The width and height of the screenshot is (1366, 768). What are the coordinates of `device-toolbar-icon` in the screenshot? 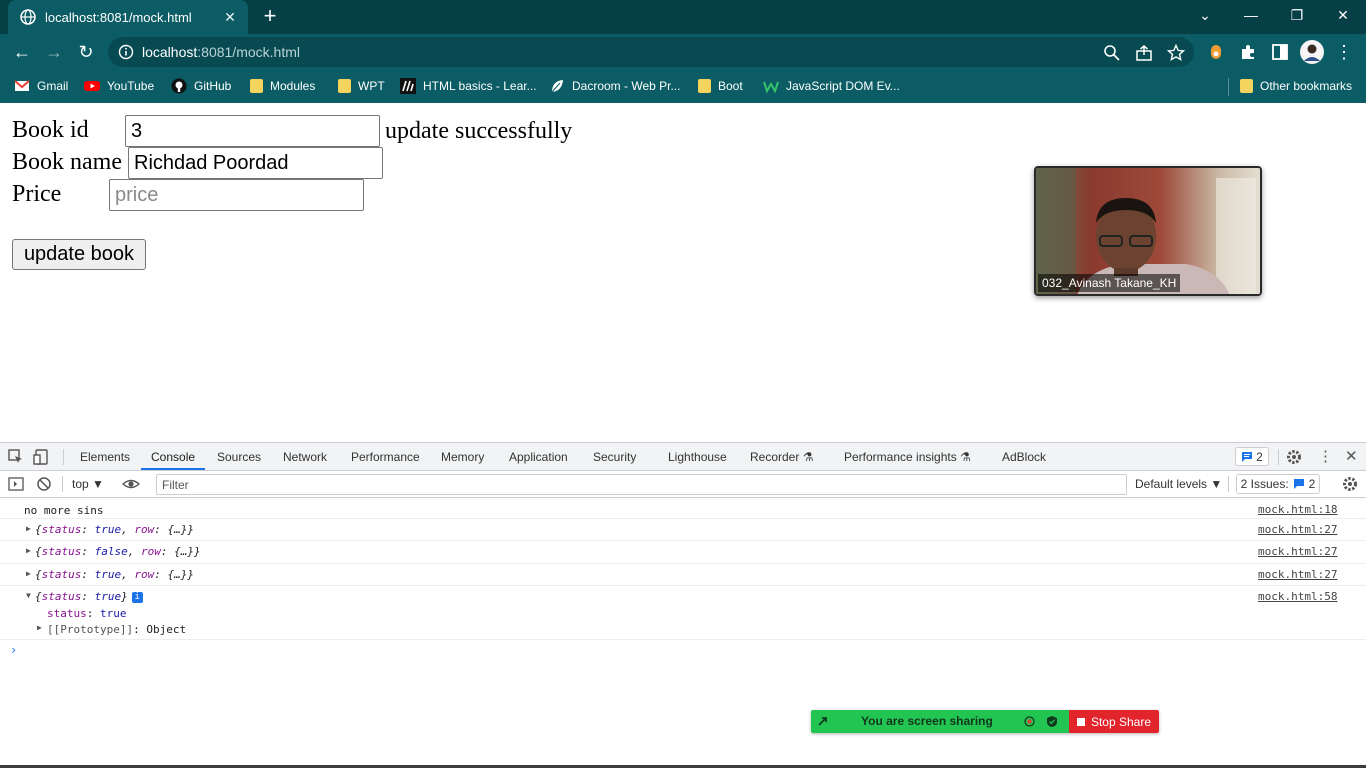 It's located at (42, 457).